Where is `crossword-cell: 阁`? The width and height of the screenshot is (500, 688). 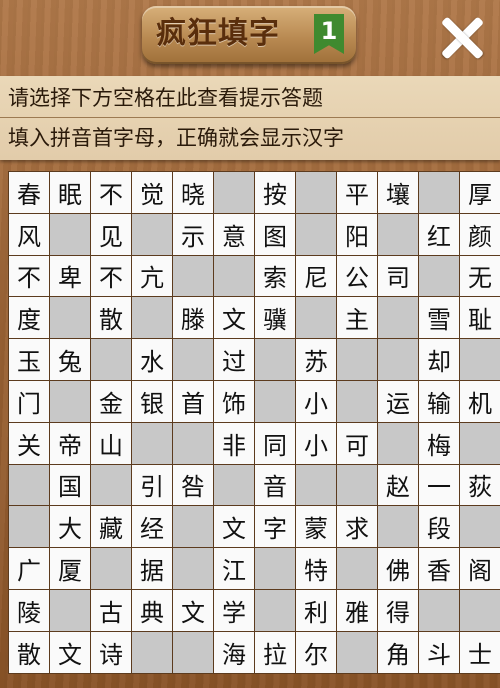
crossword-cell: 阁 is located at coordinates (480, 568).